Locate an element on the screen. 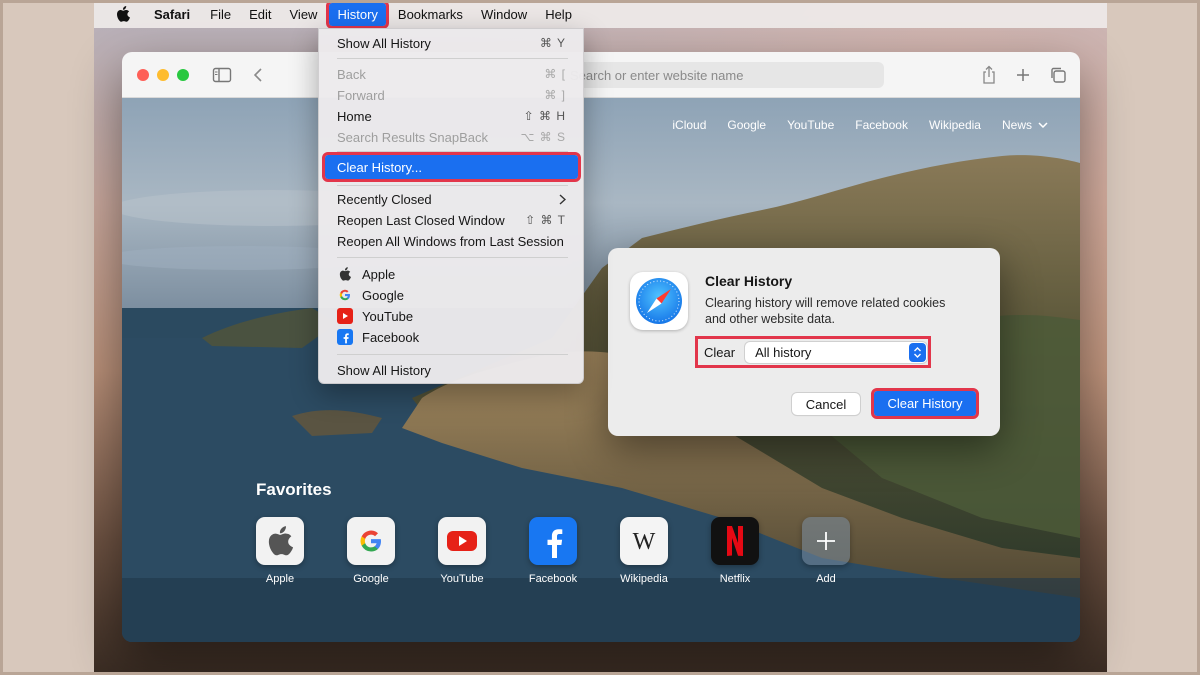  clear-history-button: Clear History is located at coordinates (925, 403).